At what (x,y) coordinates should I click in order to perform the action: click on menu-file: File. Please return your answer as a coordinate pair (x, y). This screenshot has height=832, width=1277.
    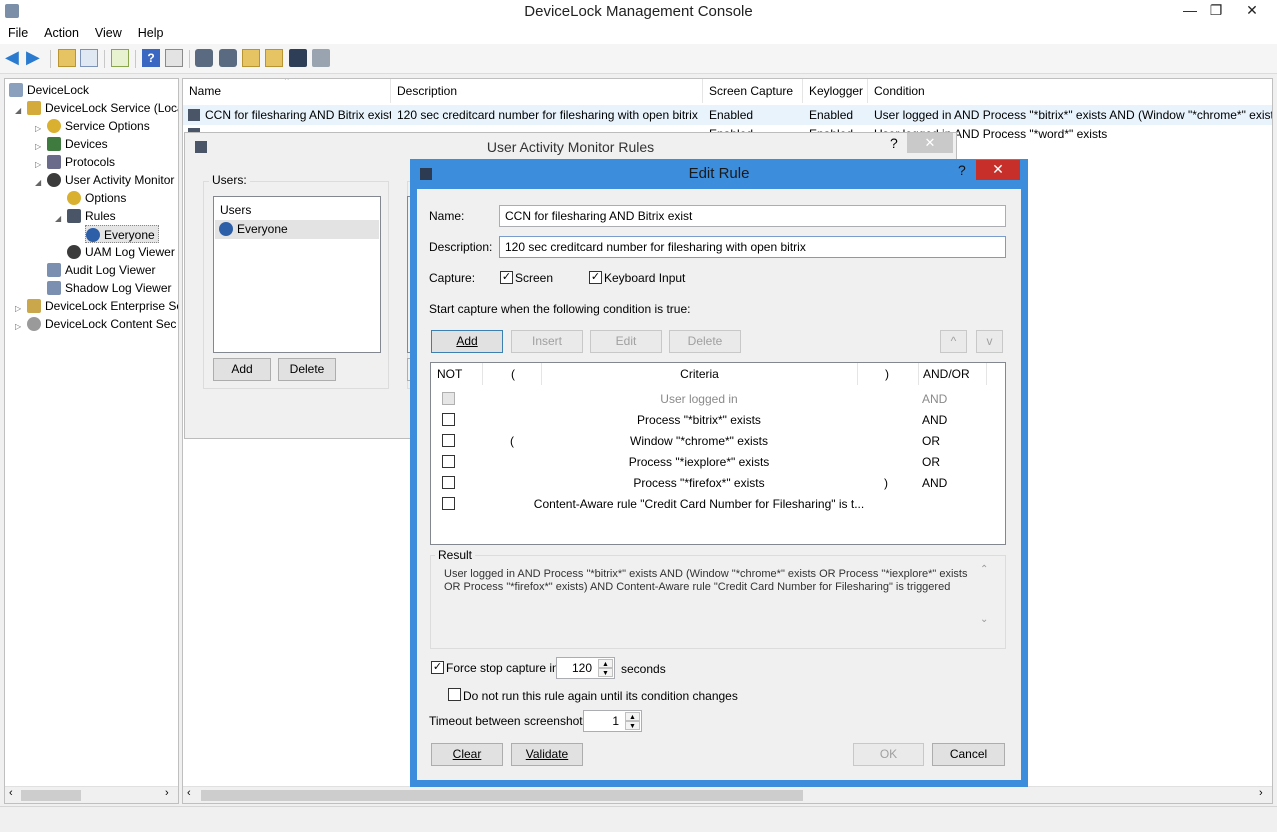
    Looking at the image, I should click on (18, 33).